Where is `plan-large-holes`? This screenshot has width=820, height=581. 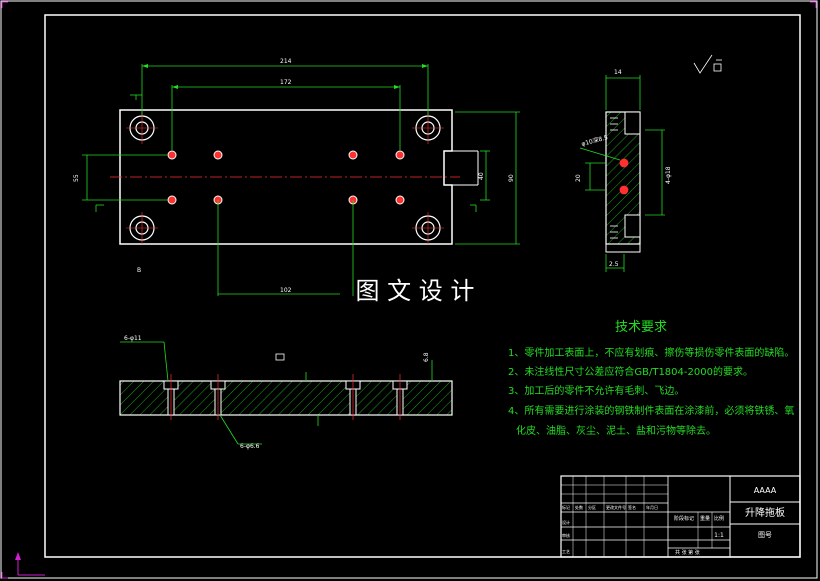 plan-large-holes is located at coordinates (285, 178).